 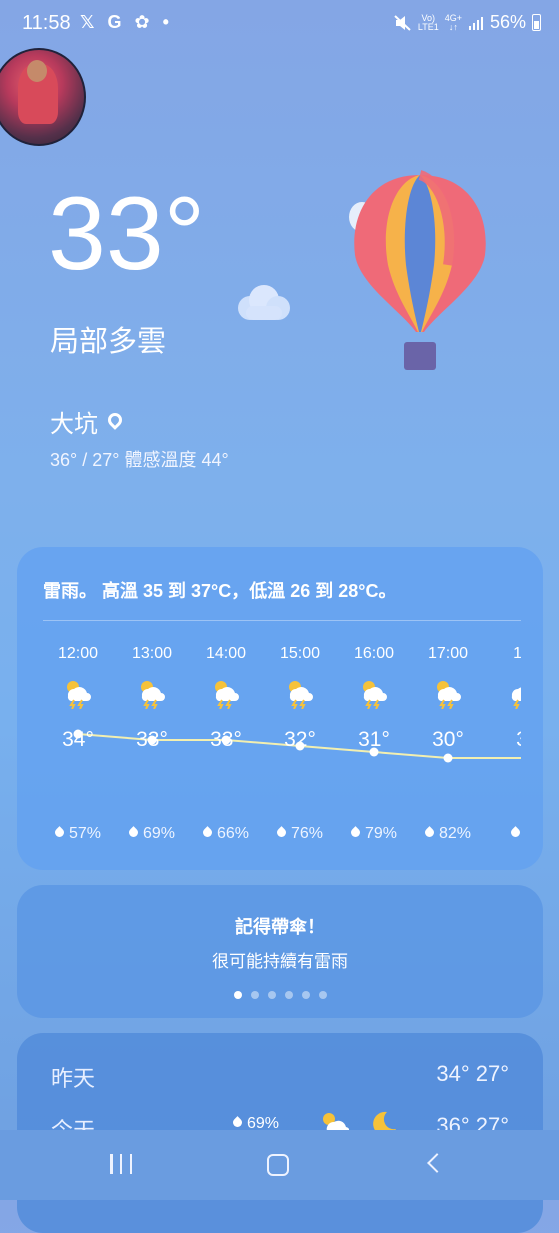 What do you see at coordinates (472, 1073) in the screenshot?
I see `day-temps: 34° 27°` at bounding box center [472, 1073].